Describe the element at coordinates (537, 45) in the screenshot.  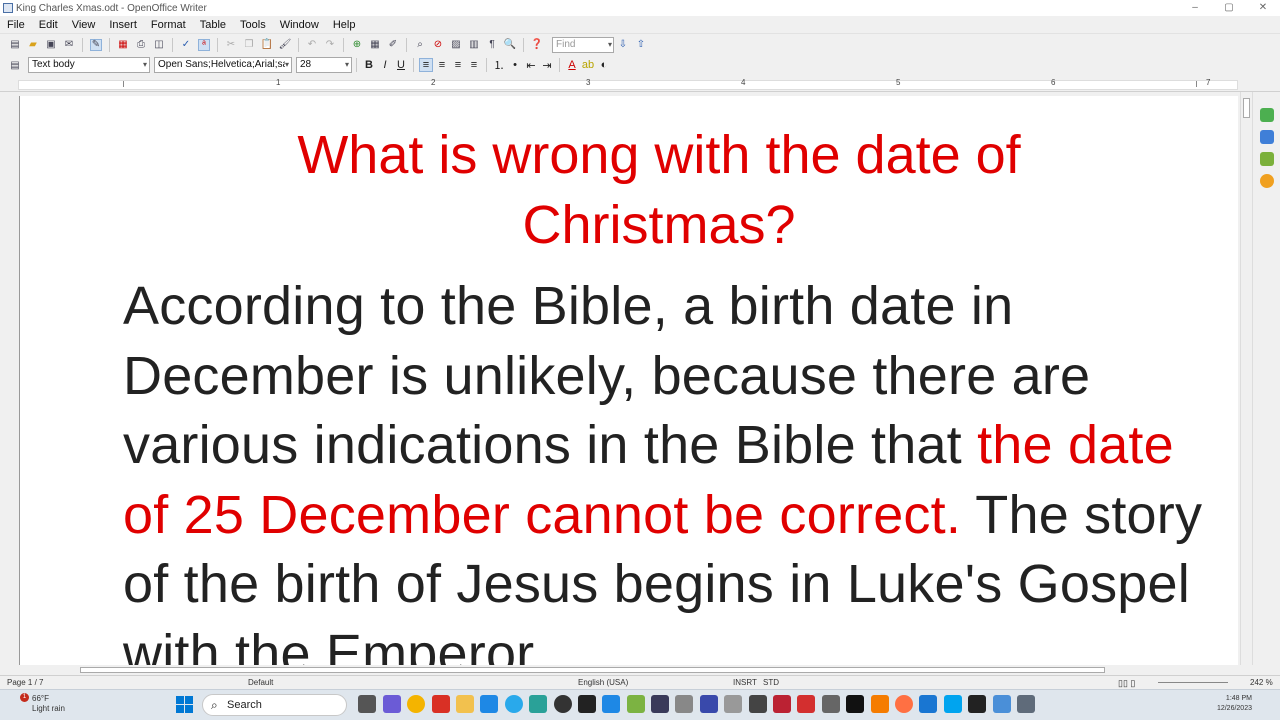
I see `help-icon: ❓` at that location.